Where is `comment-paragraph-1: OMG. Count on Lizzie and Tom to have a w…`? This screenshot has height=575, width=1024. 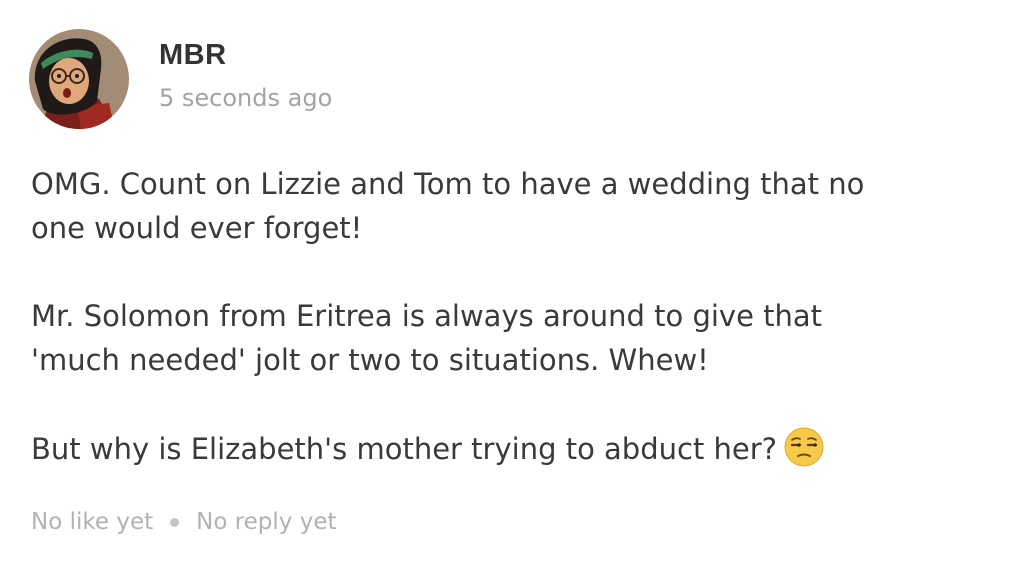
comment-paragraph-1: OMG. Count on Lizzie and Tom to have a w… is located at coordinates (511, 206).